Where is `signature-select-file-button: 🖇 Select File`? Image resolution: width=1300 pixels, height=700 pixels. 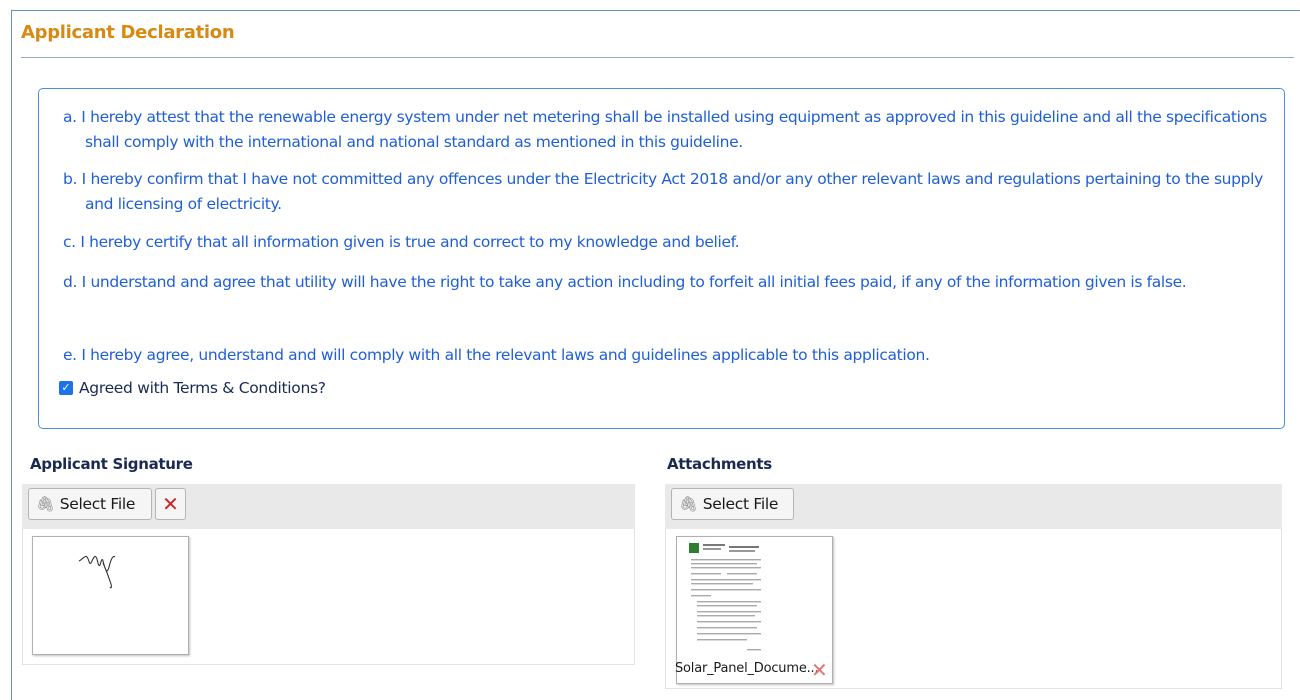 signature-select-file-button: 🖇 Select File is located at coordinates (90, 504).